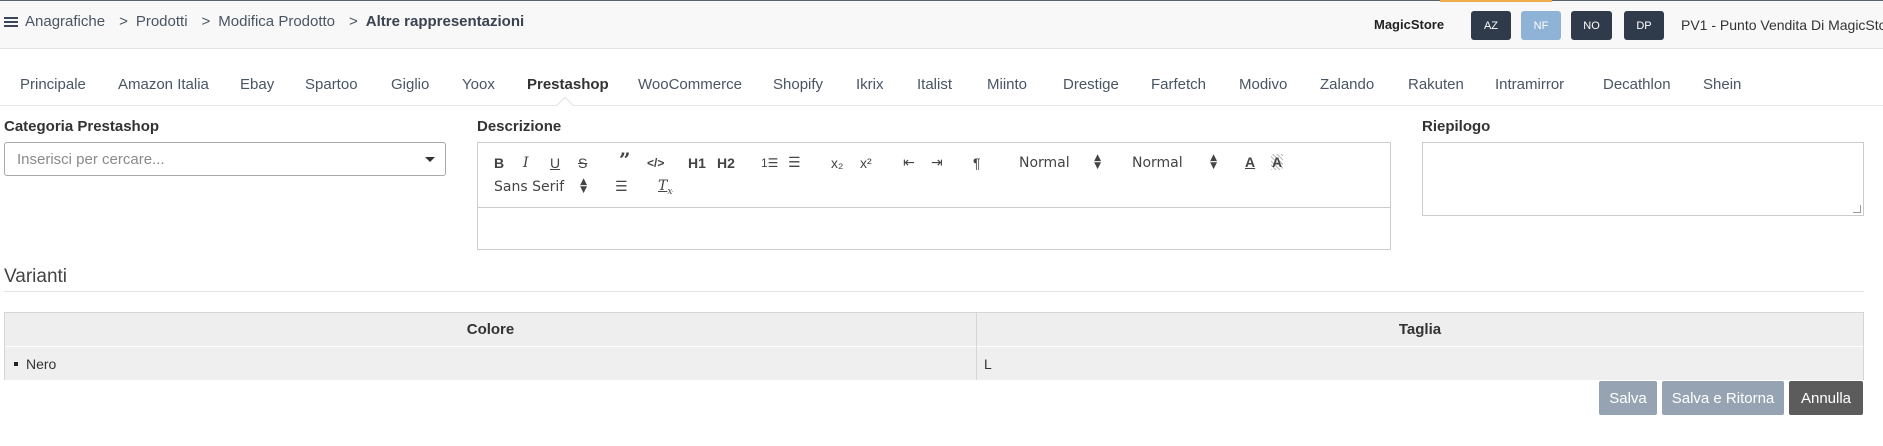 The image size is (1883, 446). What do you see at coordinates (430, 159) in the screenshot?
I see `caret-down-icon` at bounding box center [430, 159].